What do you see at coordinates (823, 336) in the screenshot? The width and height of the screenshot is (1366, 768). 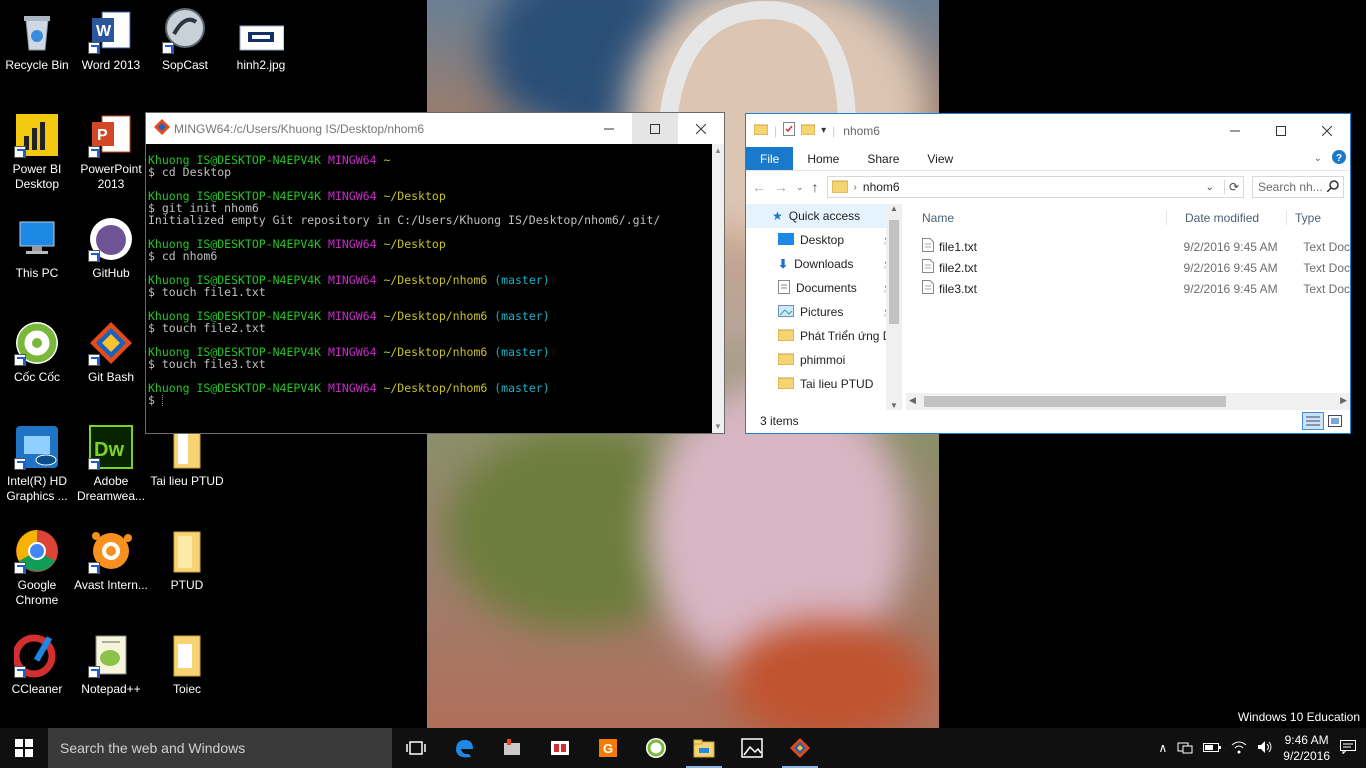 I see `nav-item-phat-trien: Phát Triển ứng D` at bounding box center [823, 336].